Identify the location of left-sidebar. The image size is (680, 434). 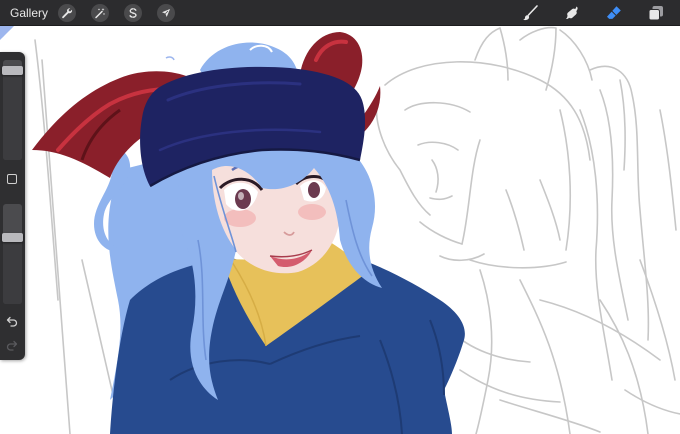
(12, 206).